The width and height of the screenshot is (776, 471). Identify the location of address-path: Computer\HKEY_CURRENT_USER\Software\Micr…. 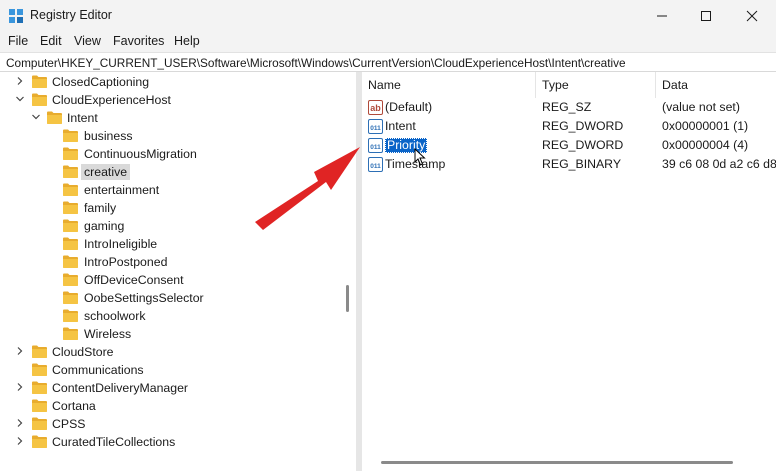
(316, 63).